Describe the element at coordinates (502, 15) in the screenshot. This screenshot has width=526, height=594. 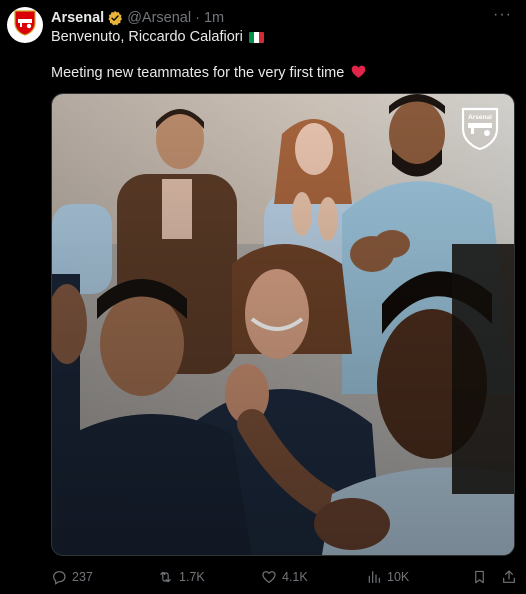
I see `more-options-button: ···` at that location.